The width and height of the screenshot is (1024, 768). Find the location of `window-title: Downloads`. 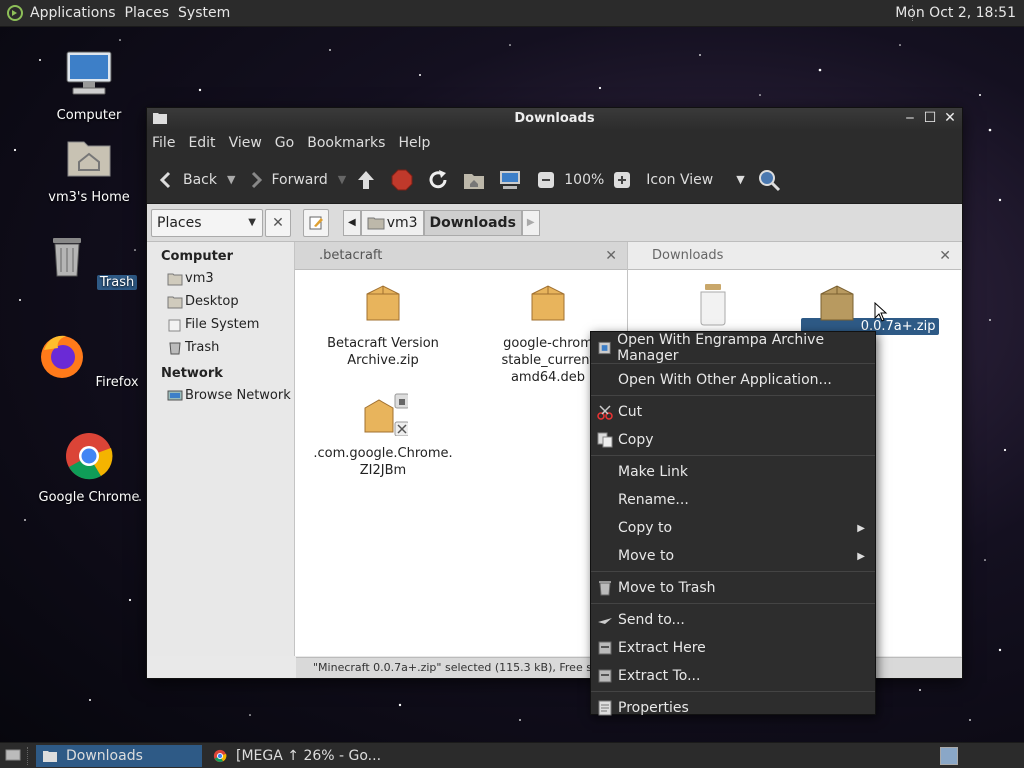

window-title: Downloads is located at coordinates (554, 118).